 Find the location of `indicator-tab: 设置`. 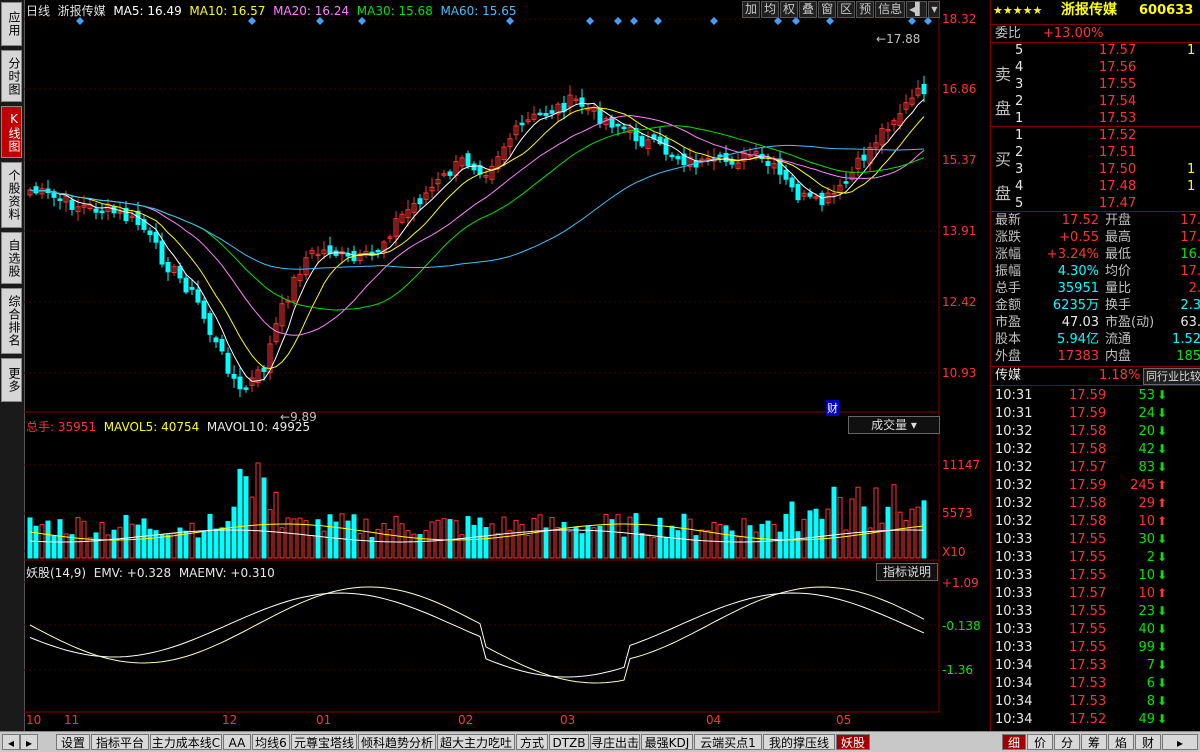

indicator-tab: 设置 is located at coordinates (73, 742).